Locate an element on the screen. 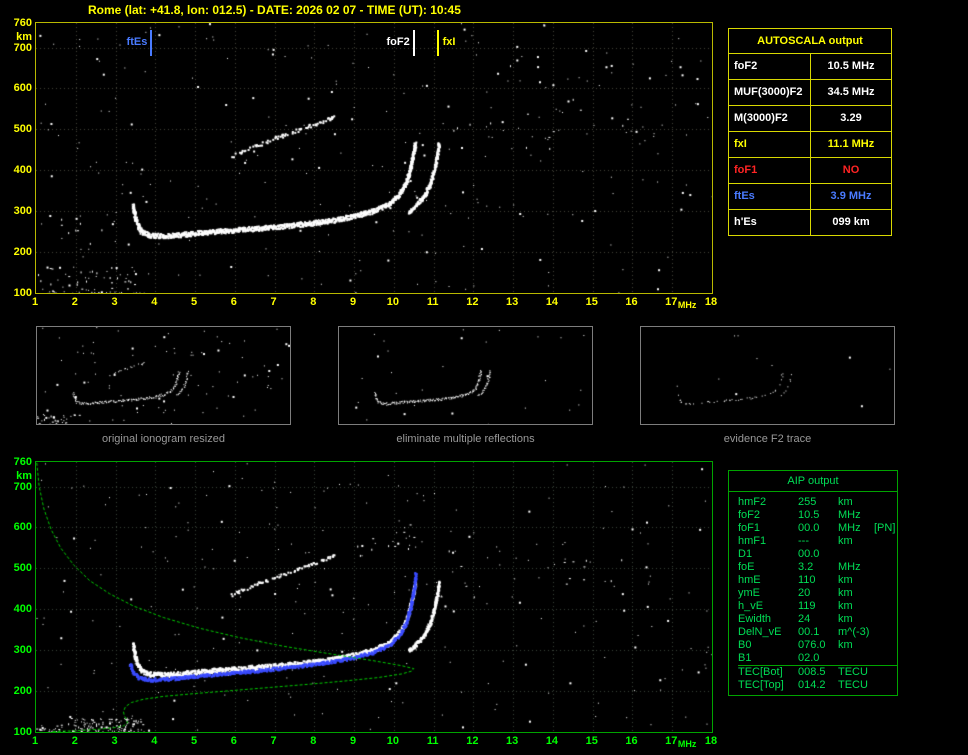 The height and width of the screenshot is (755, 968). x-tick-label: 4 is located at coordinates (154, 302).